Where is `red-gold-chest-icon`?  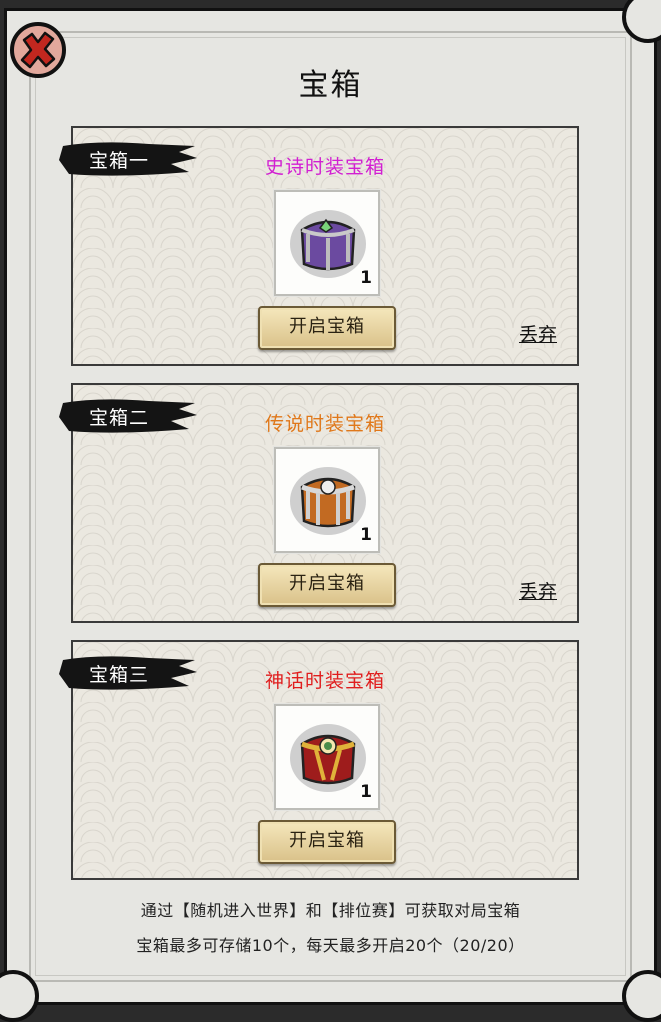 red-gold-chest-icon is located at coordinates (328, 758).